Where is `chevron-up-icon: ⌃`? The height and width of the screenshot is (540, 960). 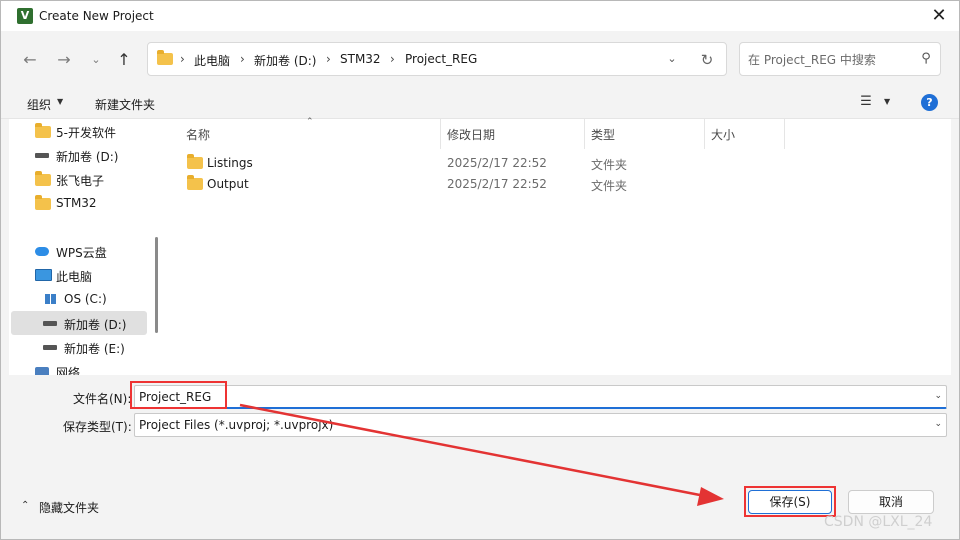
chevron-up-icon: ⌃ is located at coordinates (25, 505).